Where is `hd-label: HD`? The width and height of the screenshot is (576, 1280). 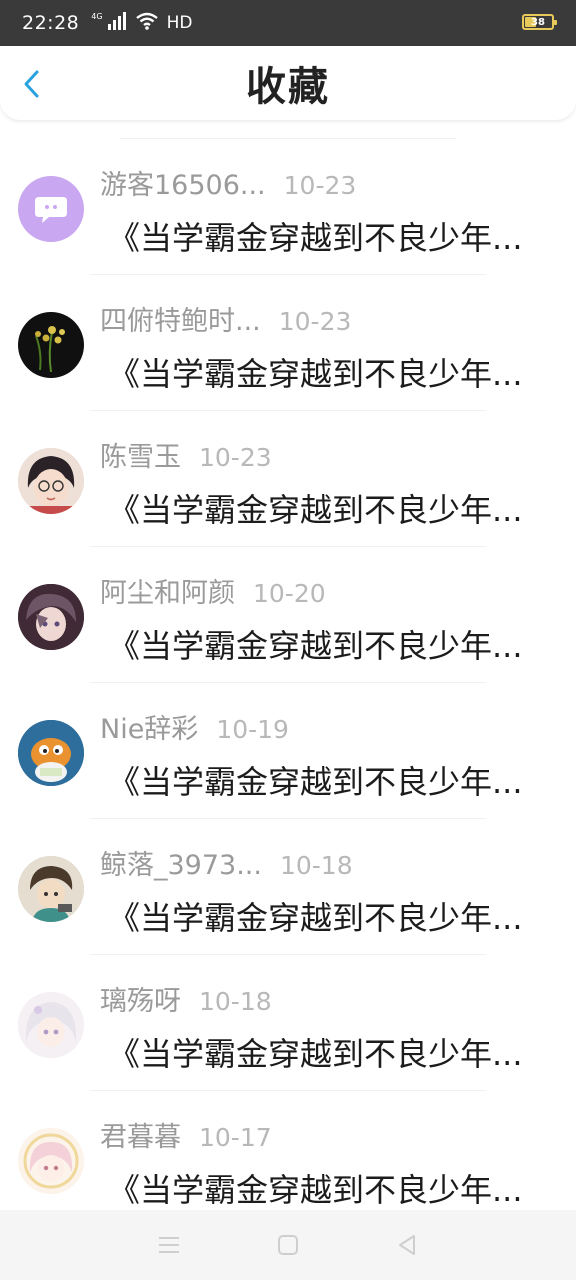
hd-label: HD is located at coordinates (179, 23).